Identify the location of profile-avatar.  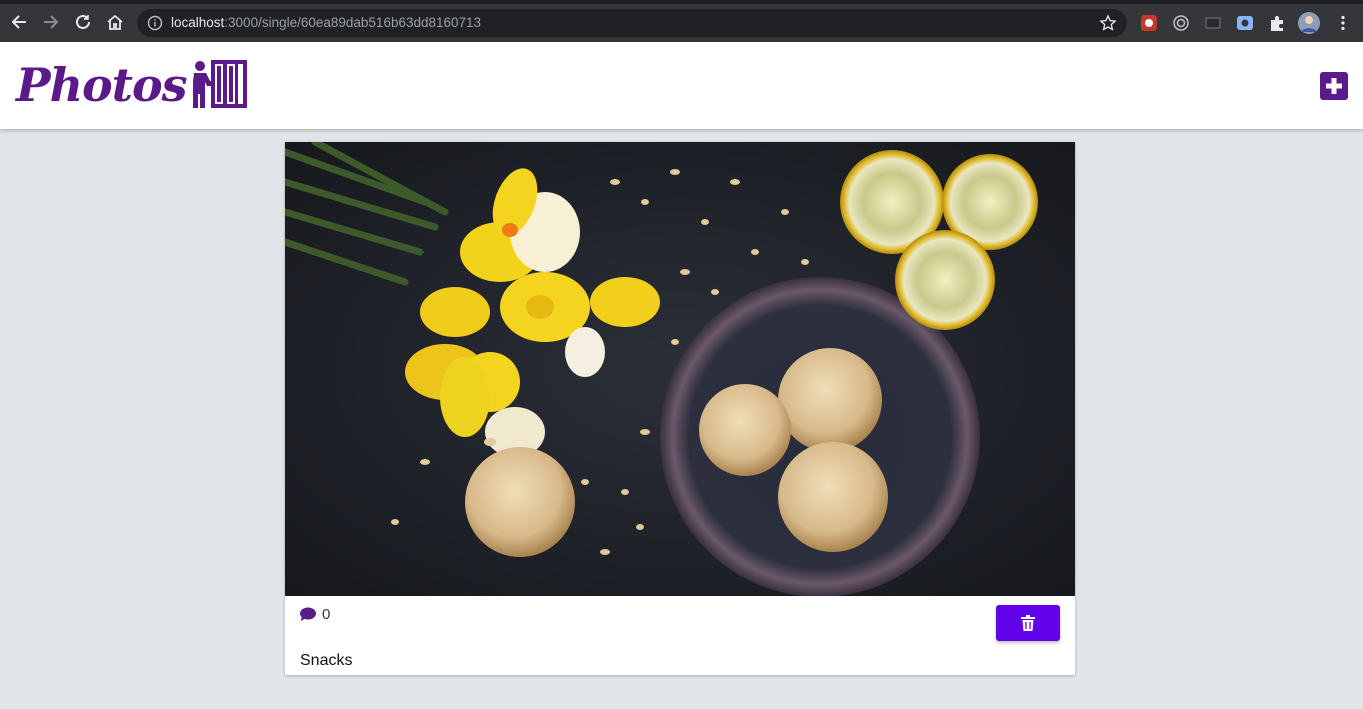
(1309, 23).